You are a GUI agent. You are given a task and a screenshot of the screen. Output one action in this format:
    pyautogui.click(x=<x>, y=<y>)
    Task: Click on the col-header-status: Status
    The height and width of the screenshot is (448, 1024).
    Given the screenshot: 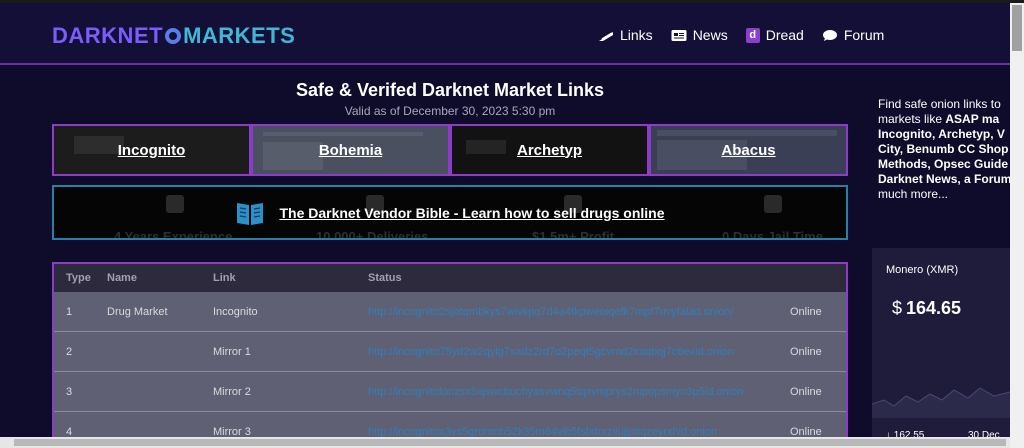 What is the action you would take?
    pyautogui.click(x=385, y=278)
    